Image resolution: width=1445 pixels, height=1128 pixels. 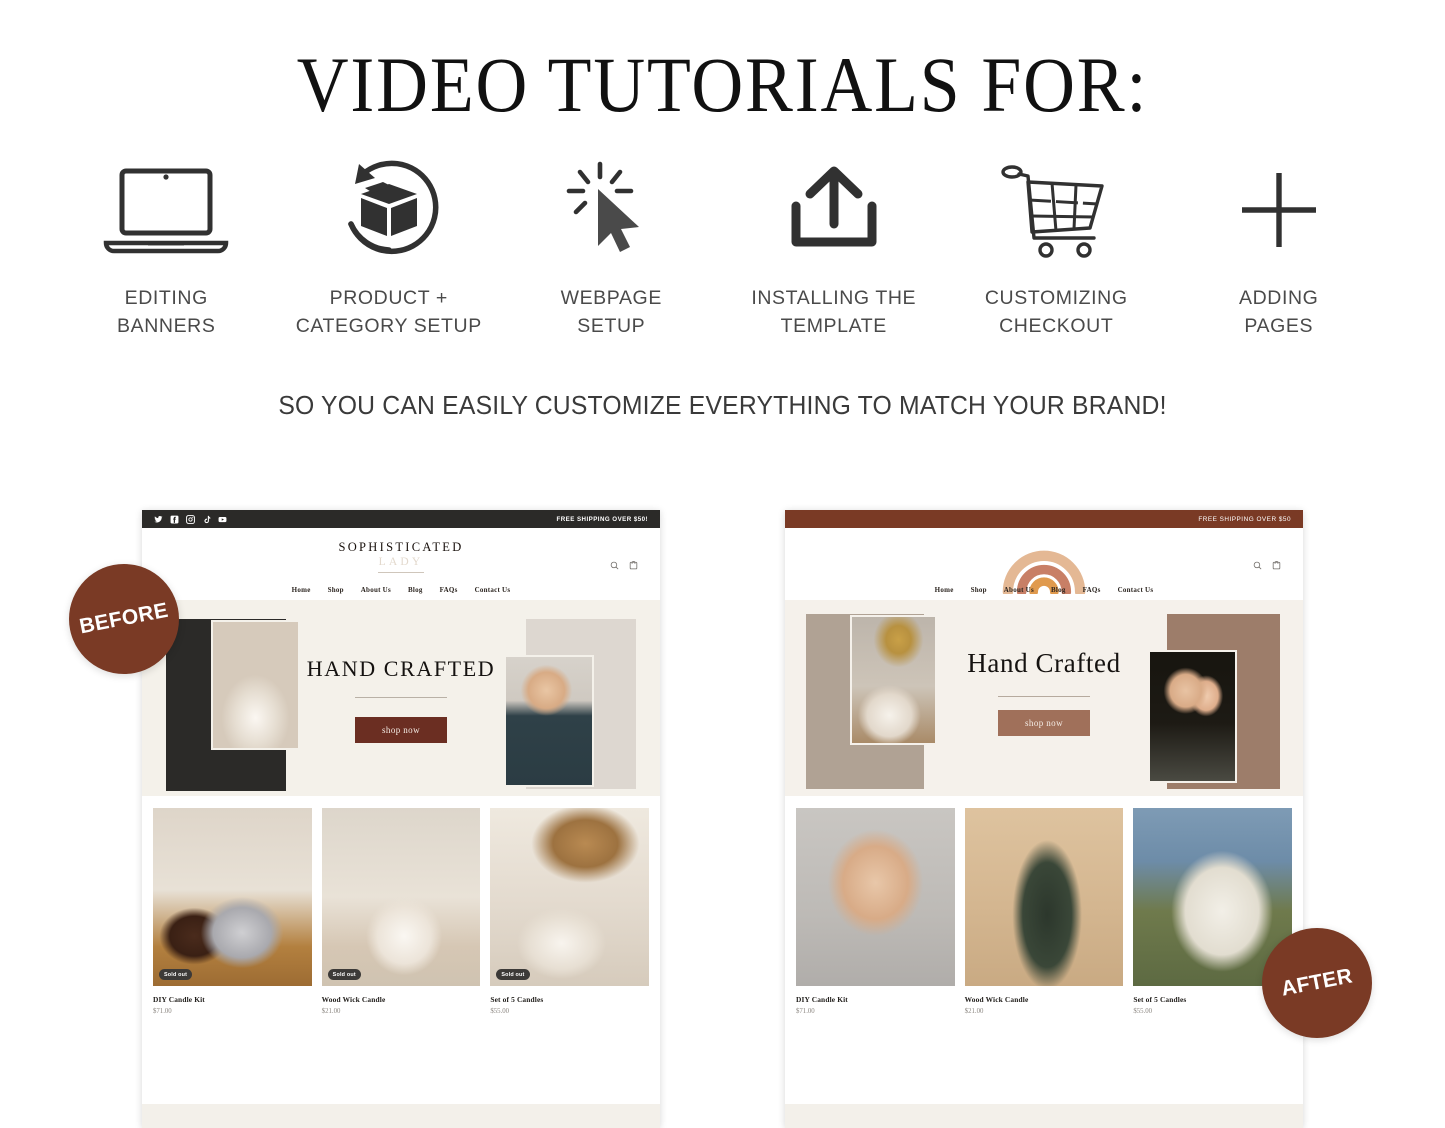 What do you see at coordinates (1244, 519) in the screenshot?
I see `after-announcement-text: FREE SHIPPING OVER $50` at bounding box center [1244, 519].